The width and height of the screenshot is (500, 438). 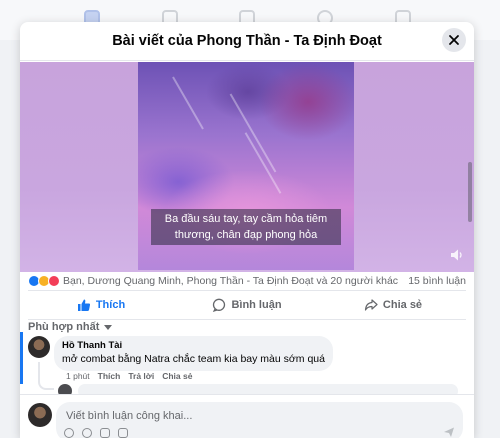 What do you see at coordinates (259, 416) in the screenshot?
I see `comment-input` at bounding box center [259, 416].